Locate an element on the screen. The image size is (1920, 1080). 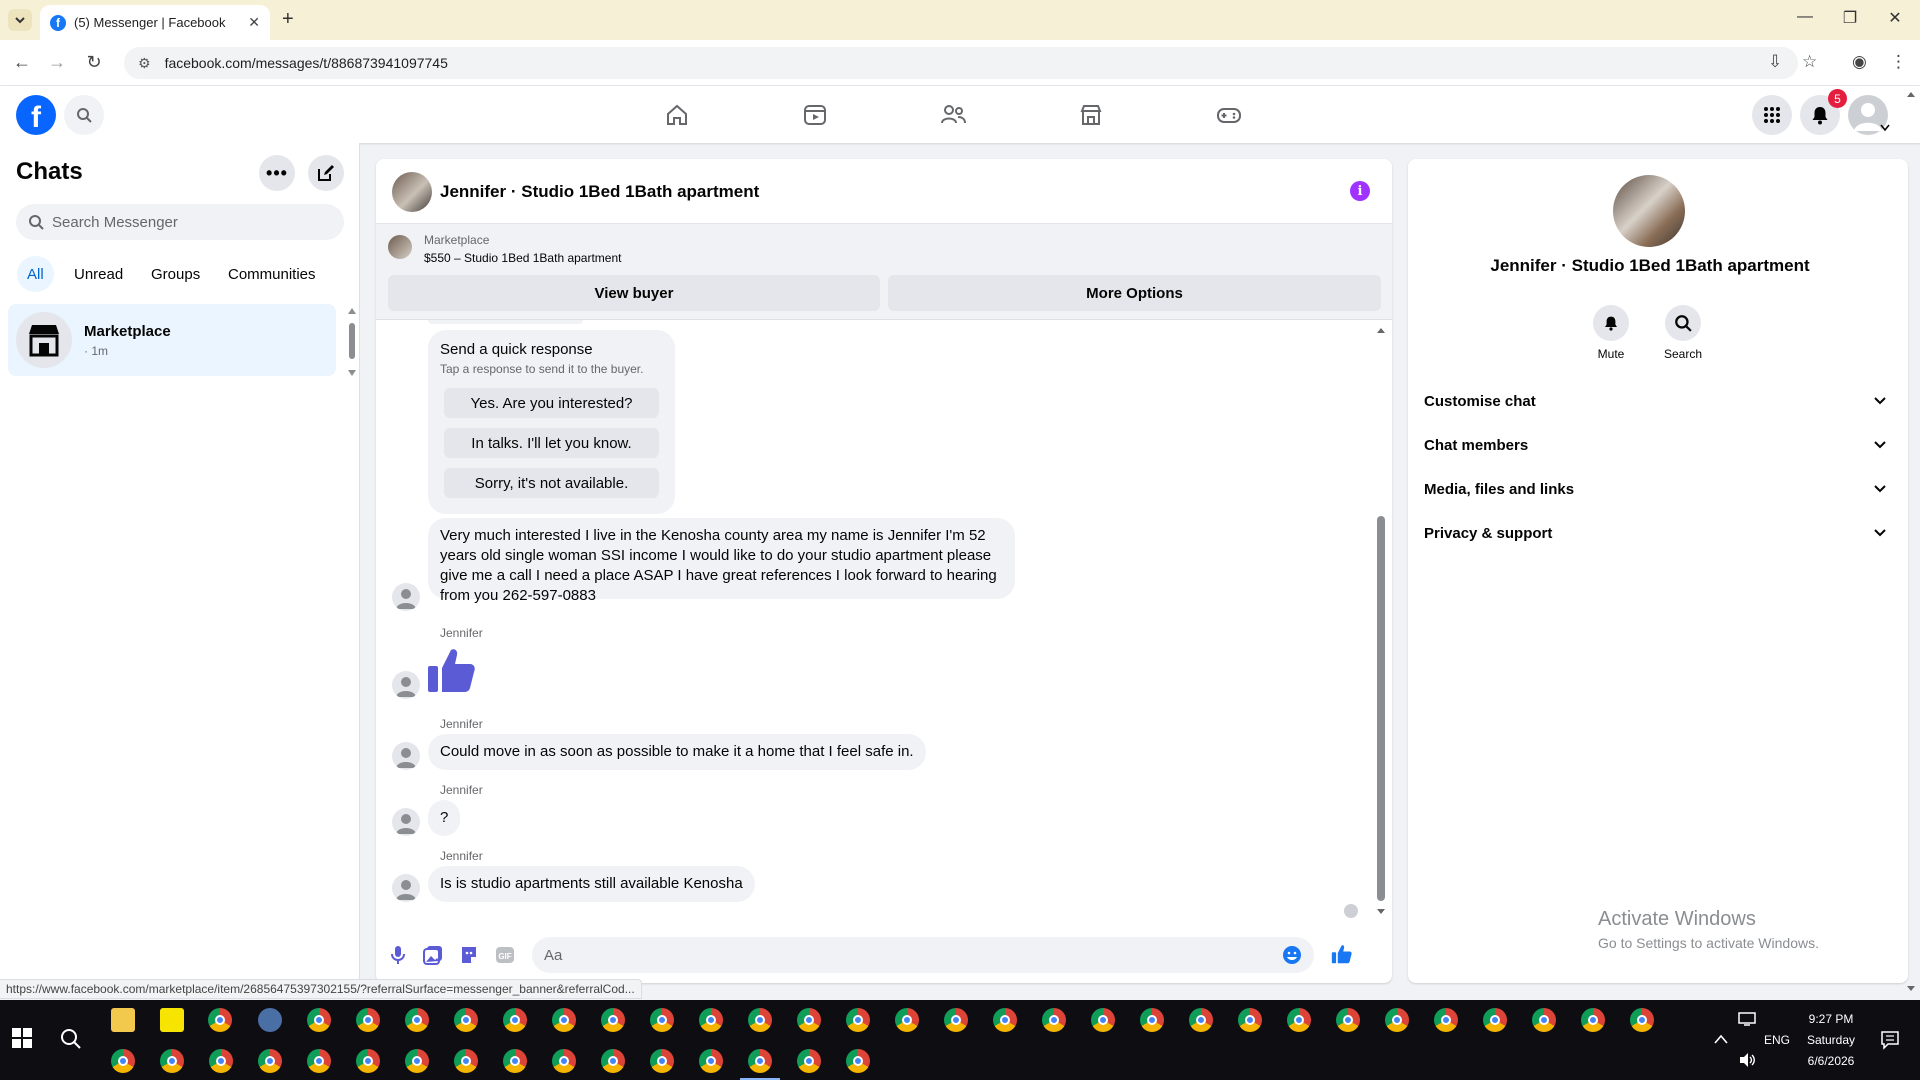
chrome-profile-icon-active is located at coordinates (760, 1061).